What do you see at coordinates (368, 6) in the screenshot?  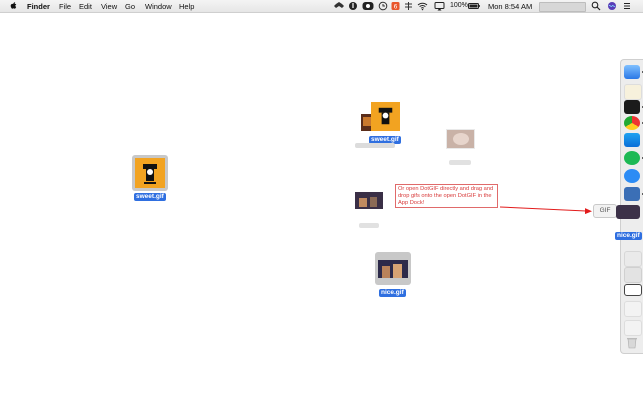 I see `record-icon` at bounding box center [368, 6].